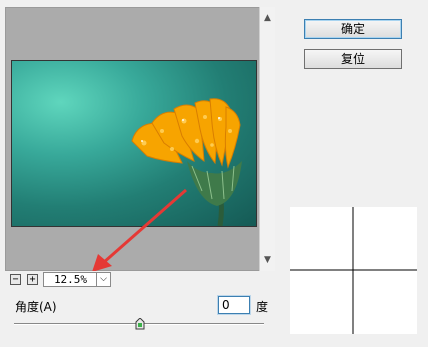  Describe the element at coordinates (262, 307) in the screenshot. I see `angle-unit-label: 度` at that location.